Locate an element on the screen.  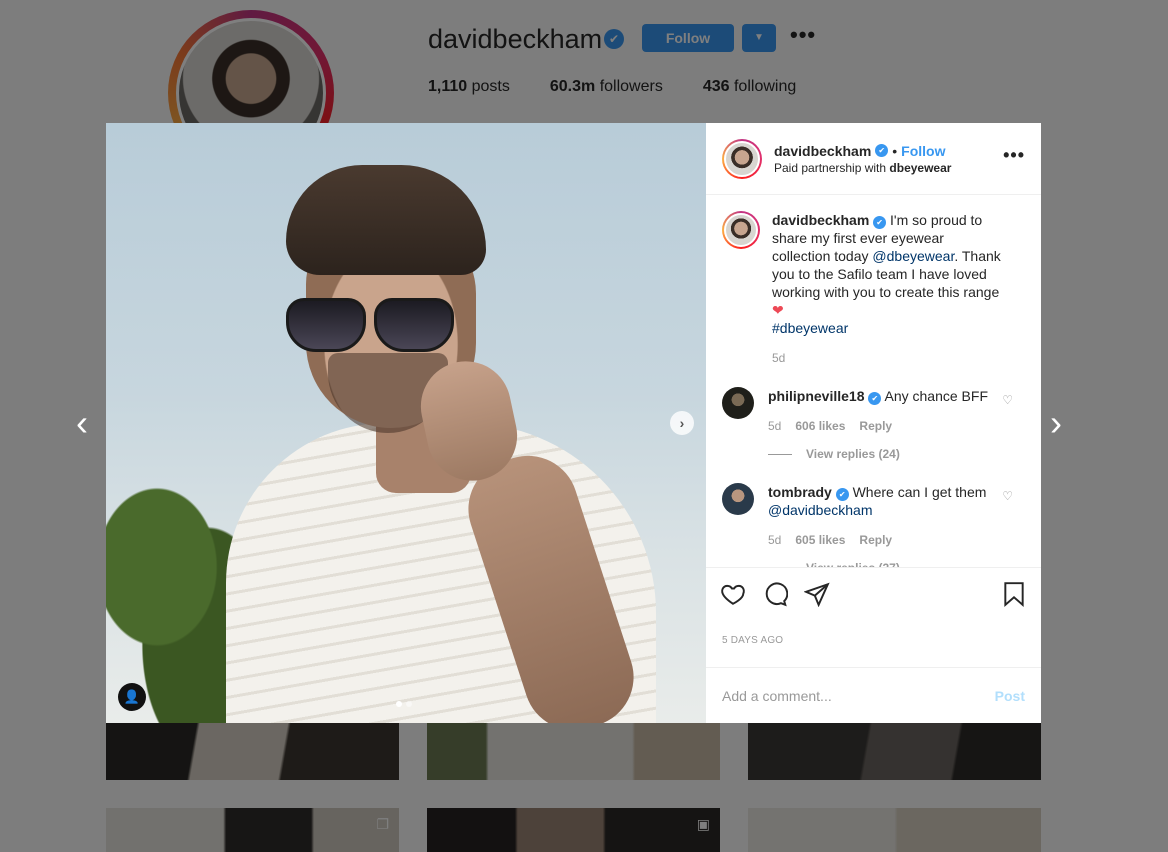
view-replies-button: View replies (24) is located at coordinates (883, 454).